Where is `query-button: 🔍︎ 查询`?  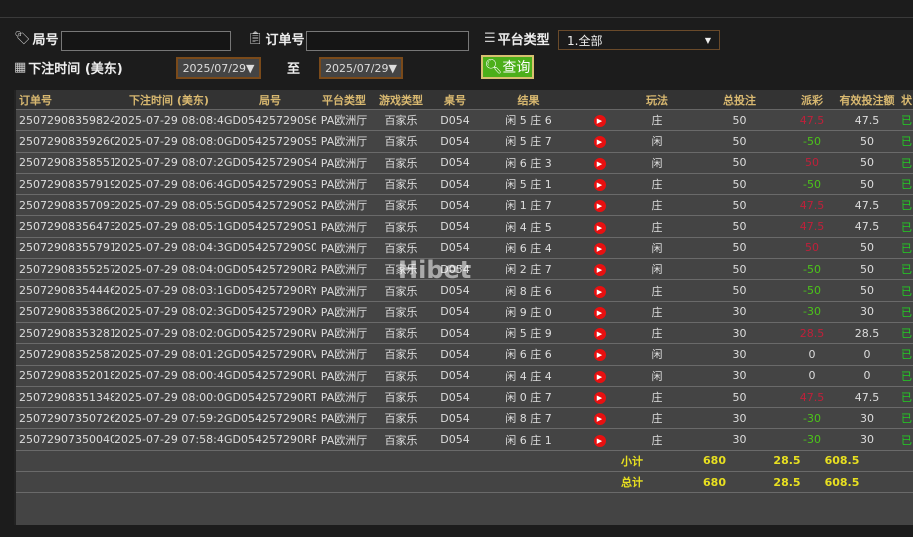 query-button: 🔍︎ 查询 is located at coordinates (507, 67).